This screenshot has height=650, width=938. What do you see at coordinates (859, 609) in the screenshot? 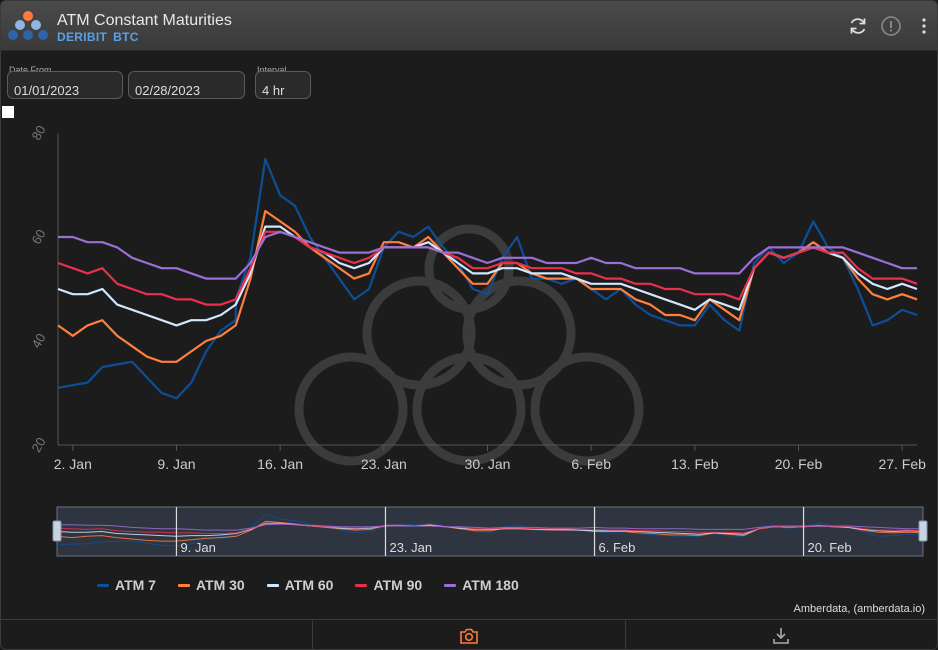
I see `chart-credit: Amberdata, (amberdata.io)` at bounding box center [859, 609].